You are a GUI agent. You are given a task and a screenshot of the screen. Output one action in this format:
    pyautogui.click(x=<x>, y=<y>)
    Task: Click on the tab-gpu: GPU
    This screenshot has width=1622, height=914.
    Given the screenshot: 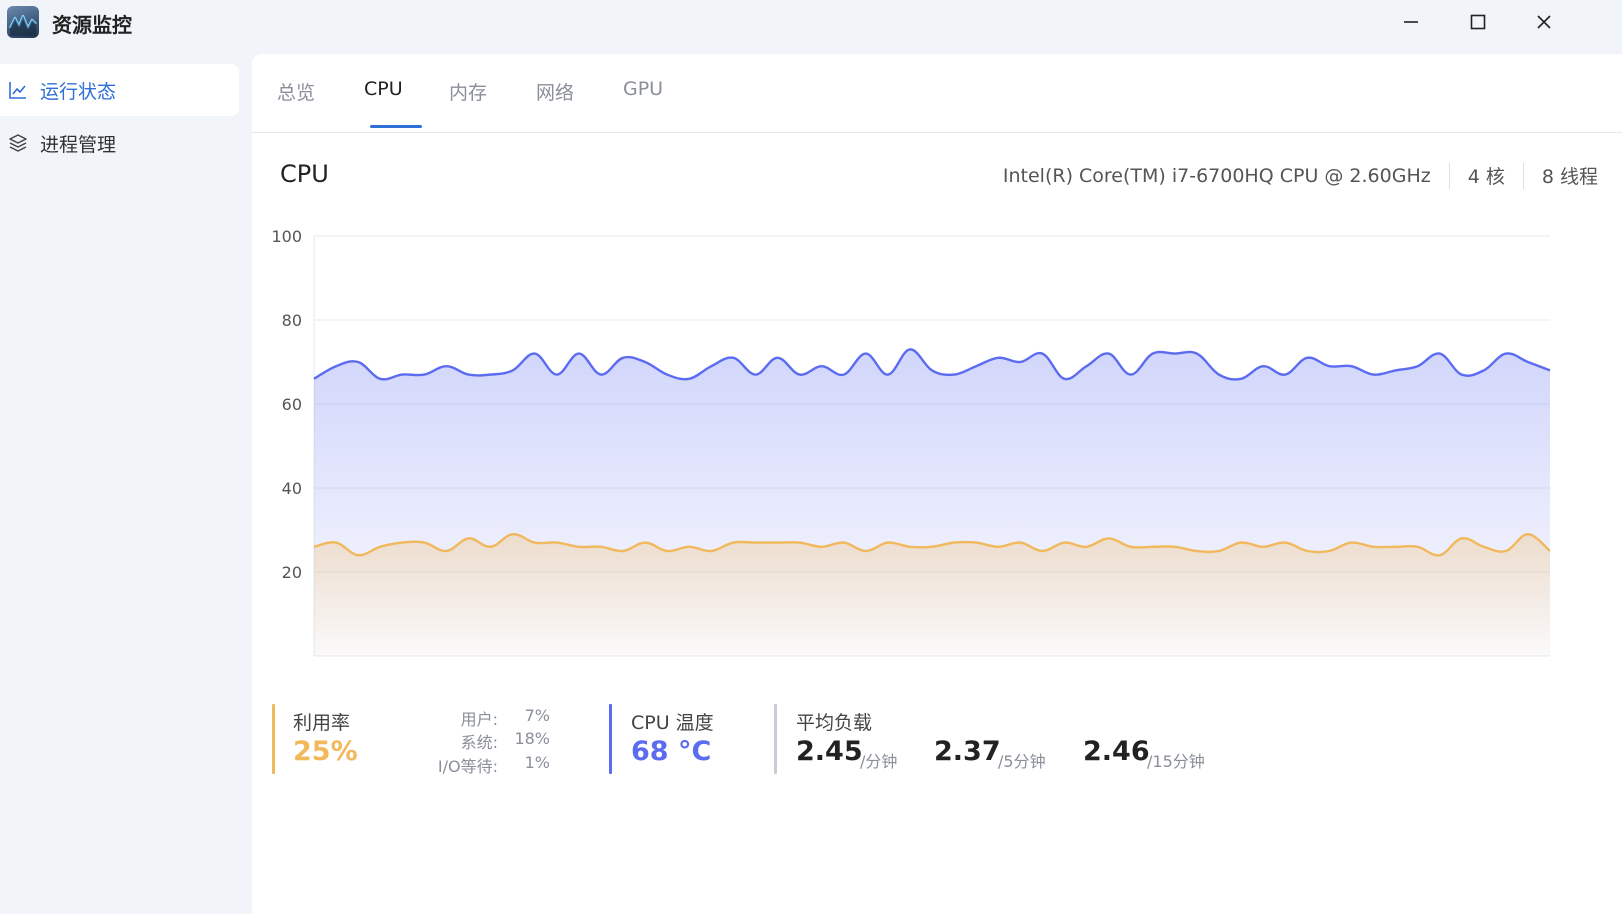 What is the action you would take?
    pyautogui.click(x=643, y=105)
    